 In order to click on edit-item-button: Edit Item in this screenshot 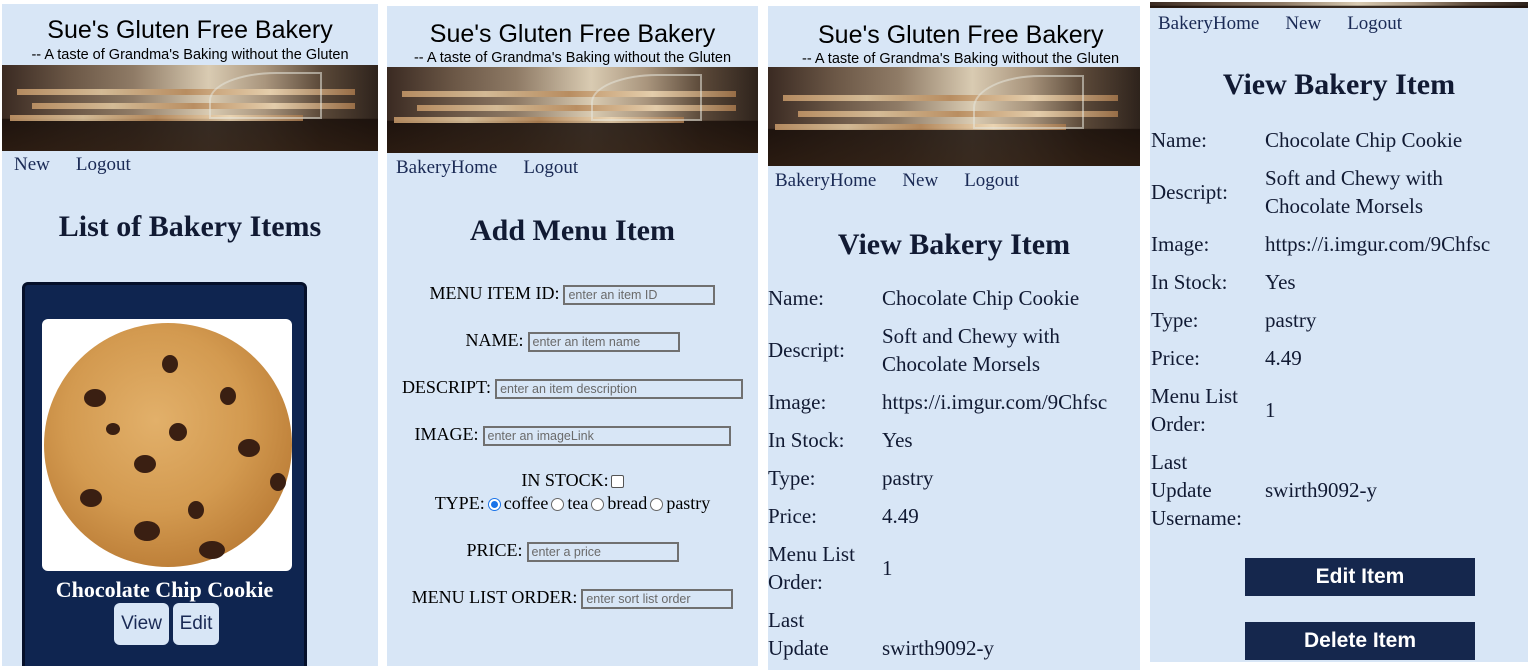, I will do `click(1360, 577)`.